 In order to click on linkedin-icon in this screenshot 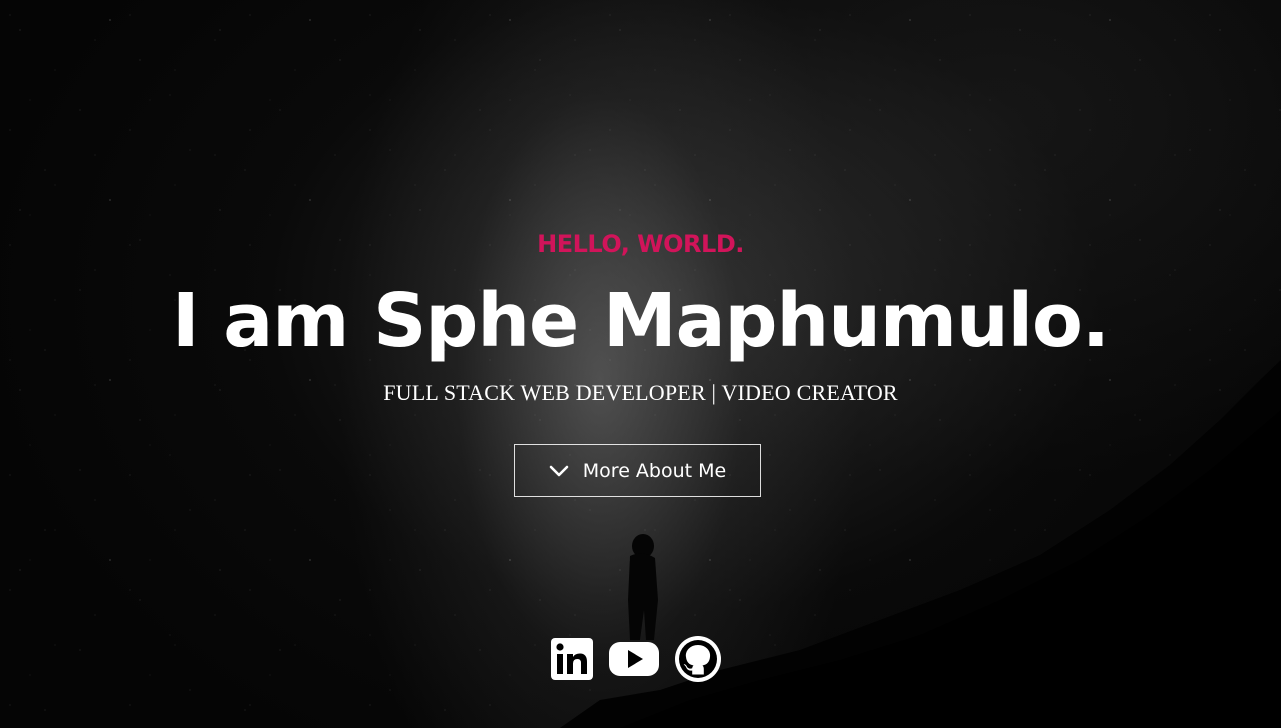, I will do `click(572, 661)`.